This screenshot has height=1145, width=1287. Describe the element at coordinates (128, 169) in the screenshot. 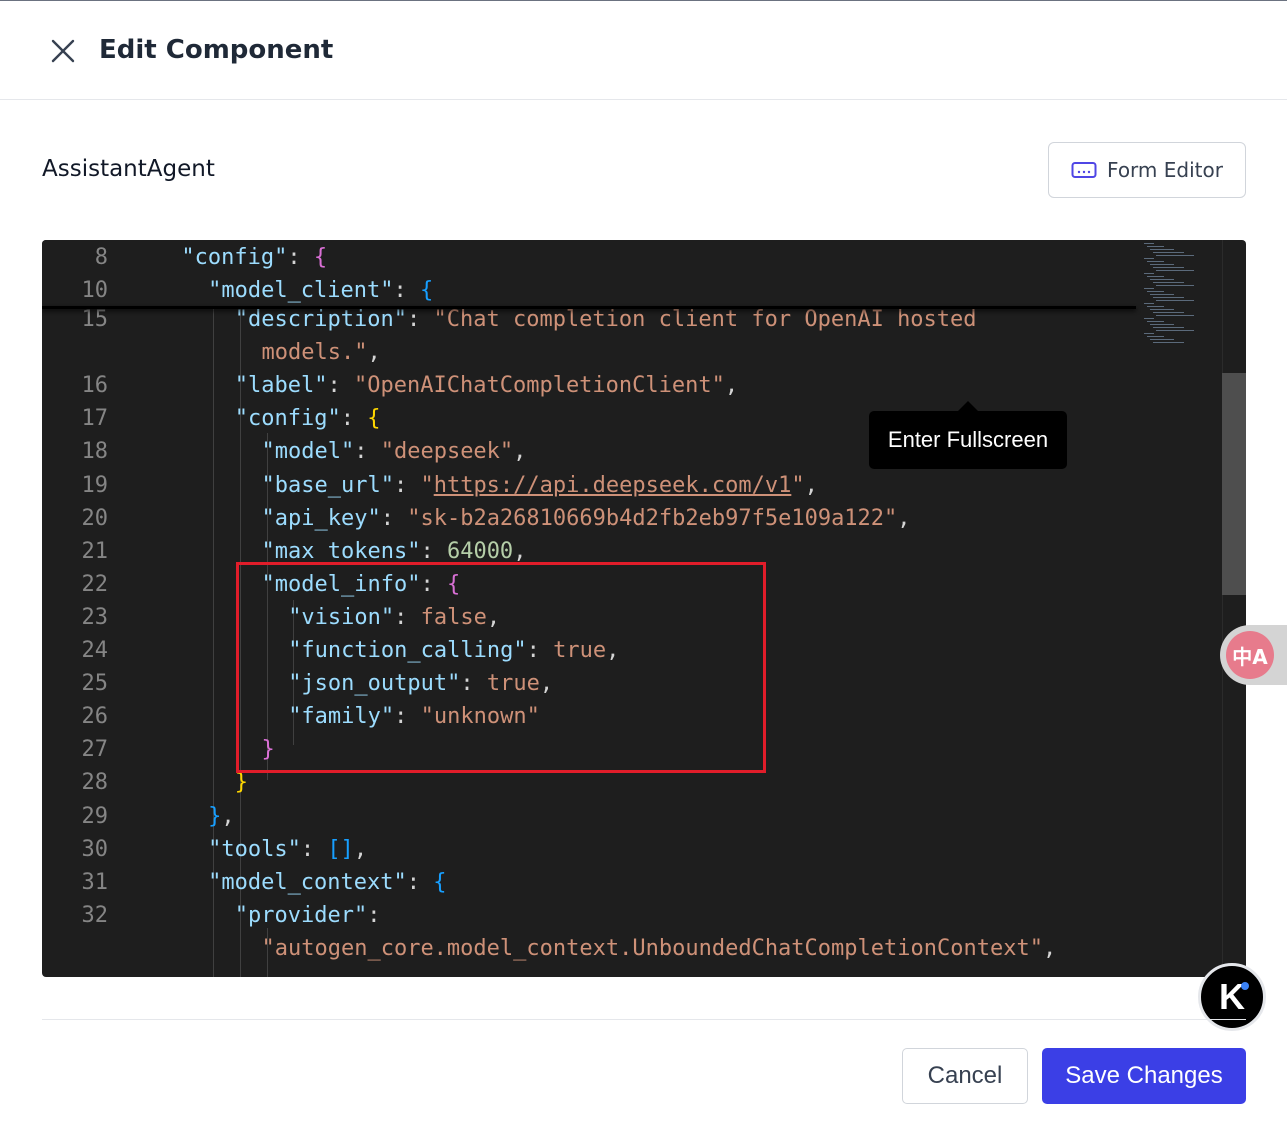

I see `component-name: AssistantAgent` at that location.